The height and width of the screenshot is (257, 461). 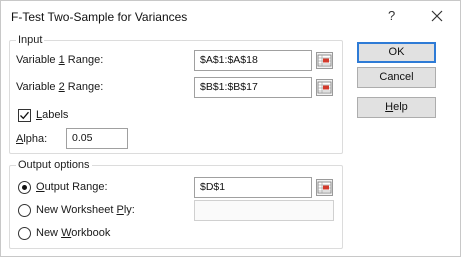 I want to click on cancel-button: Cancel, so click(x=396, y=77).